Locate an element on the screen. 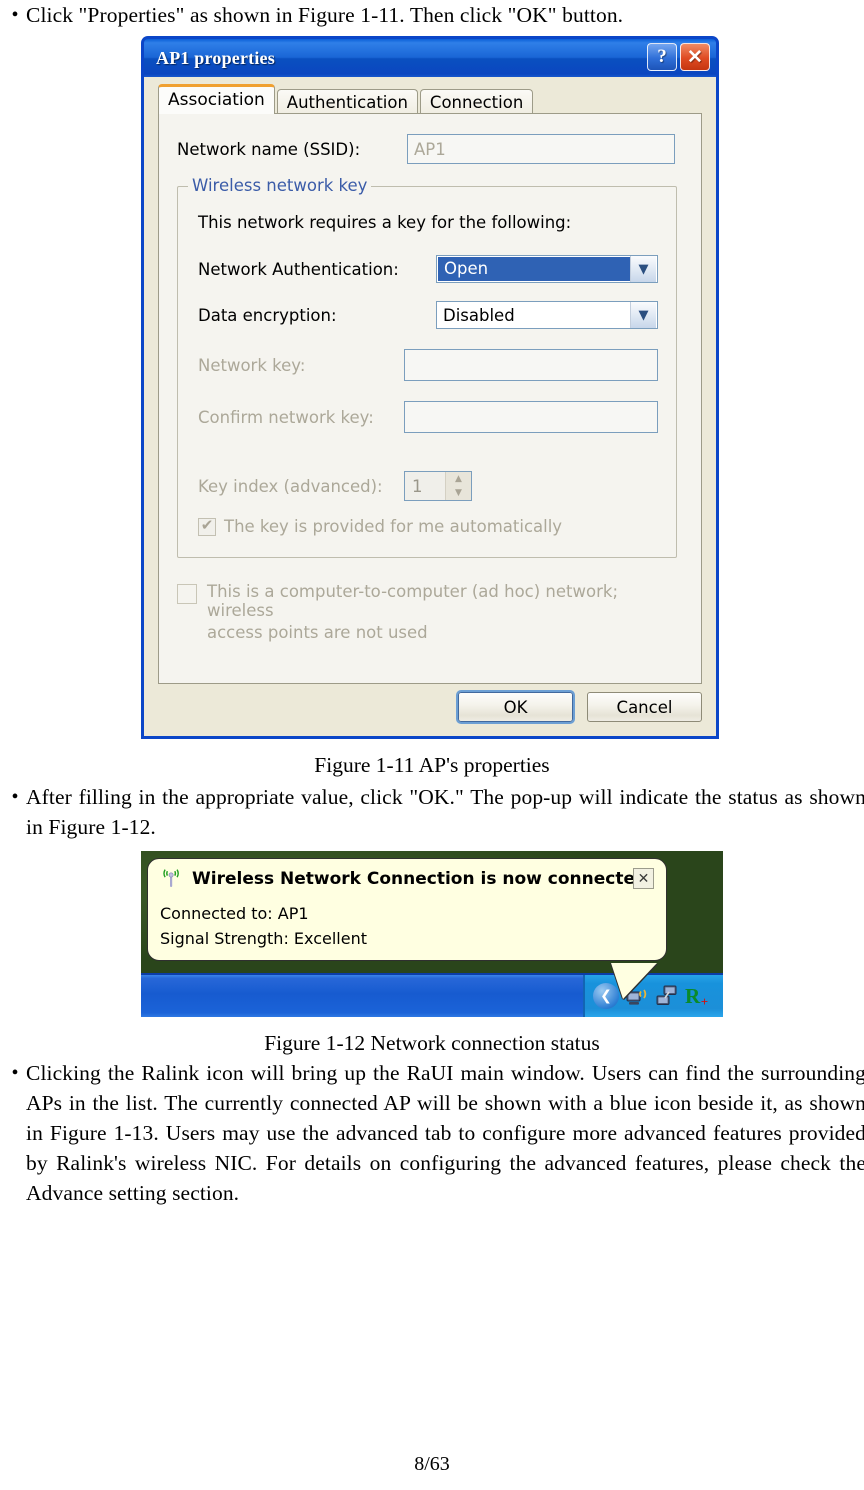 The image size is (864, 1490). balloon-line-signal-strength: Signal Strength: Excellent is located at coordinates (264, 938).